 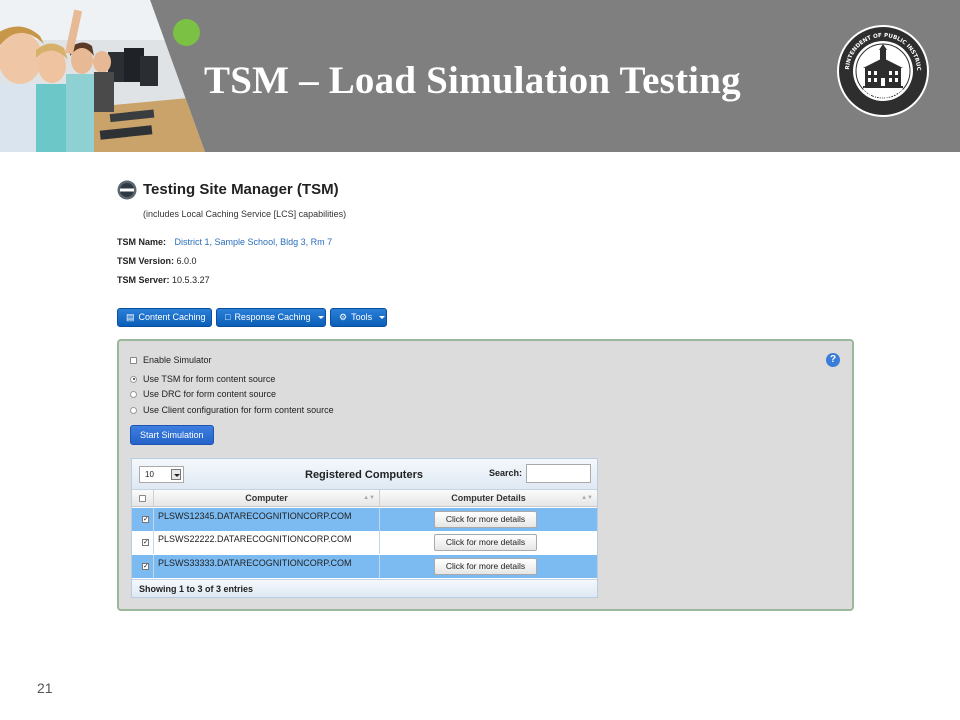 What do you see at coordinates (343, 317) in the screenshot?
I see `gear-icon: ⚙` at bounding box center [343, 317].